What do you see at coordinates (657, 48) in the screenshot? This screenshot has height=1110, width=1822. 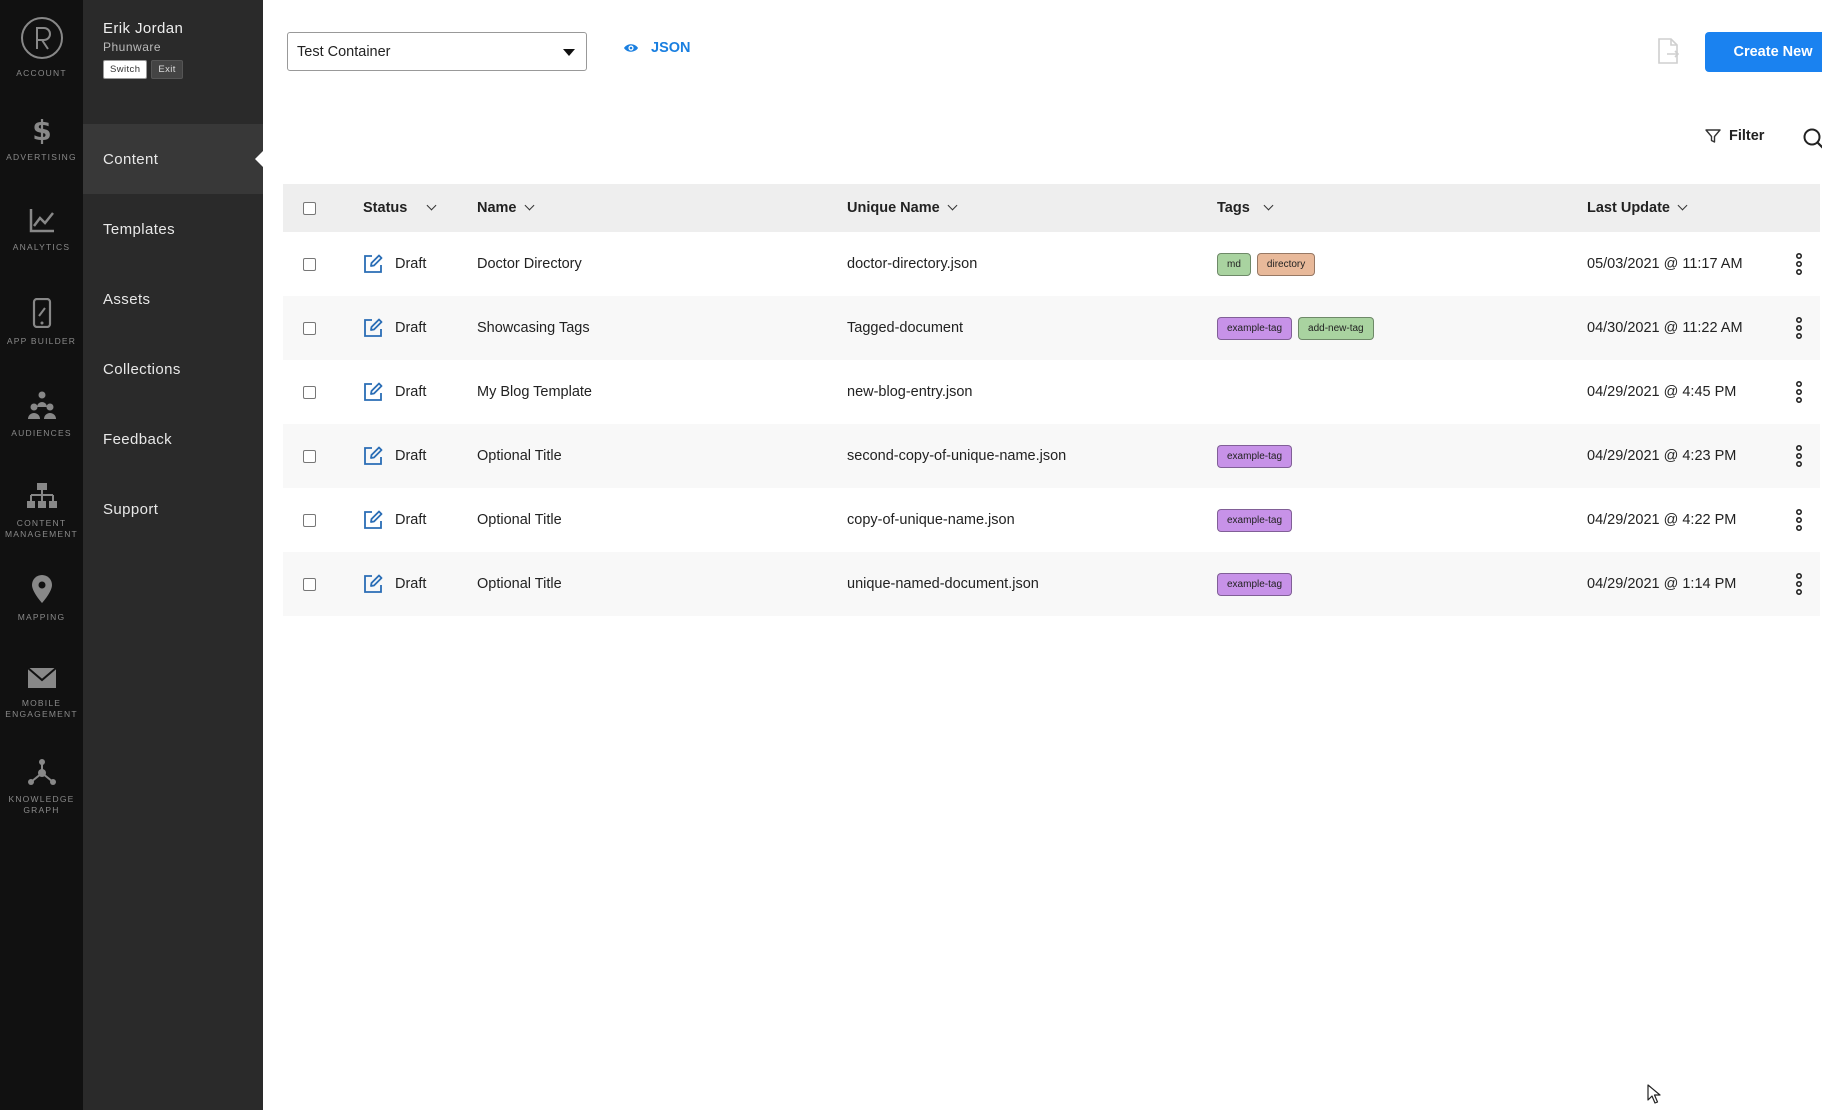 I see `json-view-link: JSON` at bounding box center [657, 48].